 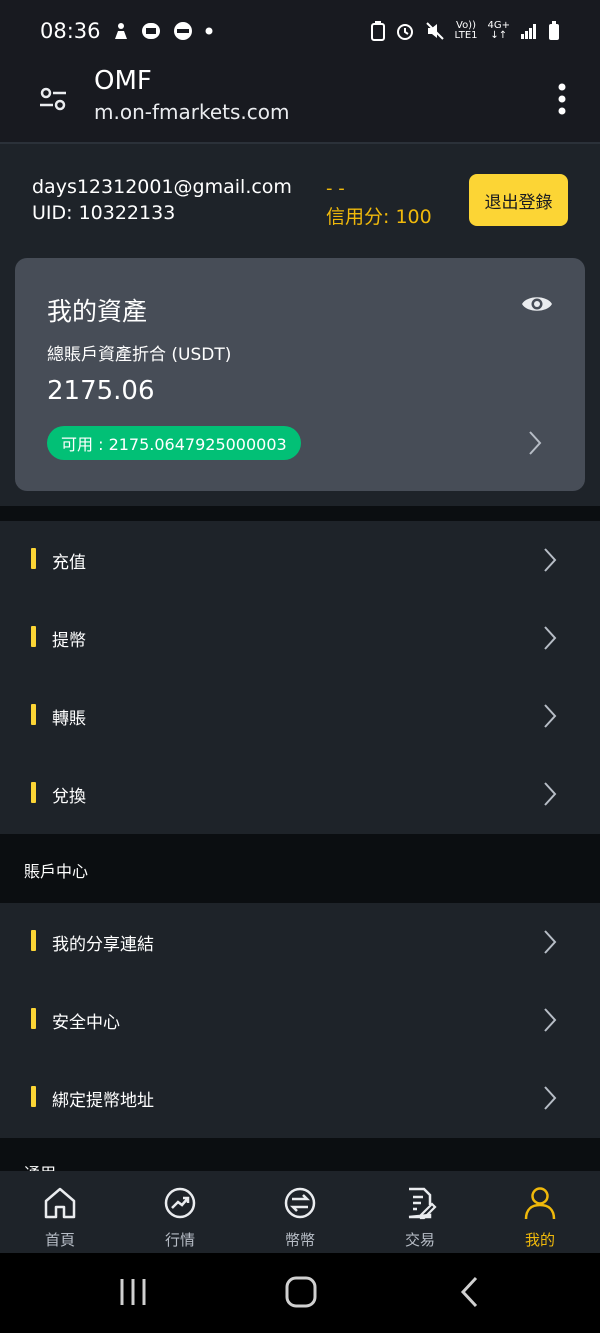 I want to click on menu-item-security-center: 安全中心, so click(x=300, y=1020).